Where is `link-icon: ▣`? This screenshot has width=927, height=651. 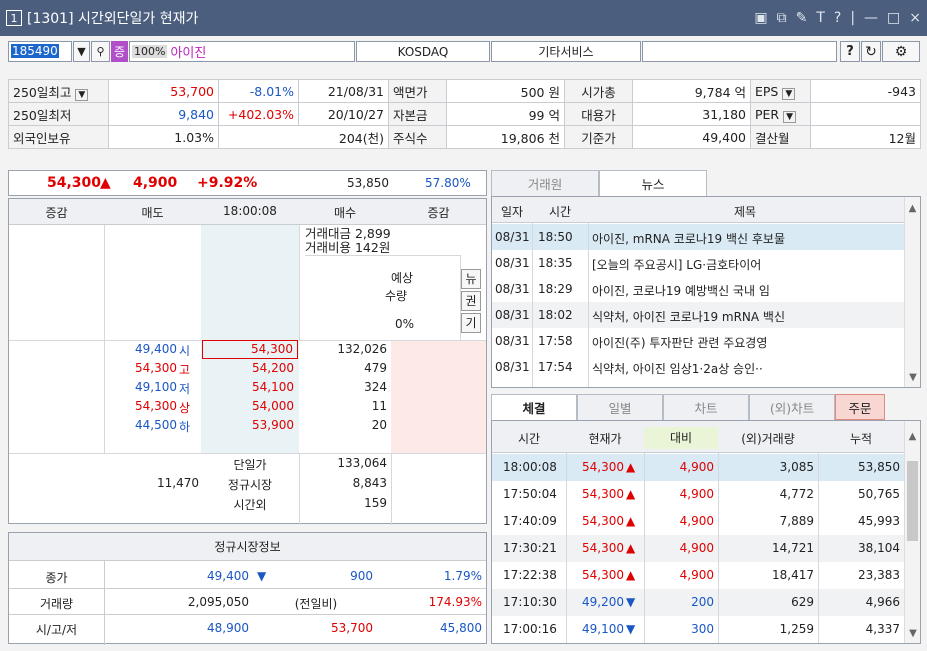 link-icon: ▣ is located at coordinates (760, 18).